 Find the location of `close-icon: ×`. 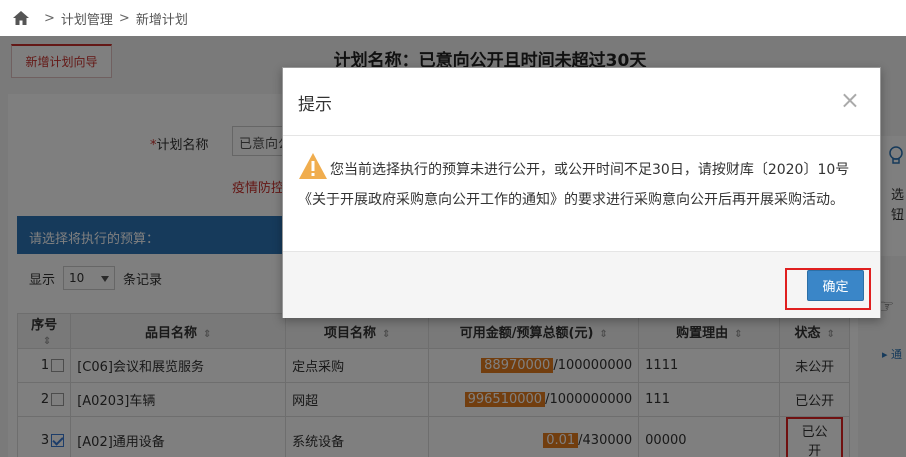

close-icon: × is located at coordinates (850, 100).